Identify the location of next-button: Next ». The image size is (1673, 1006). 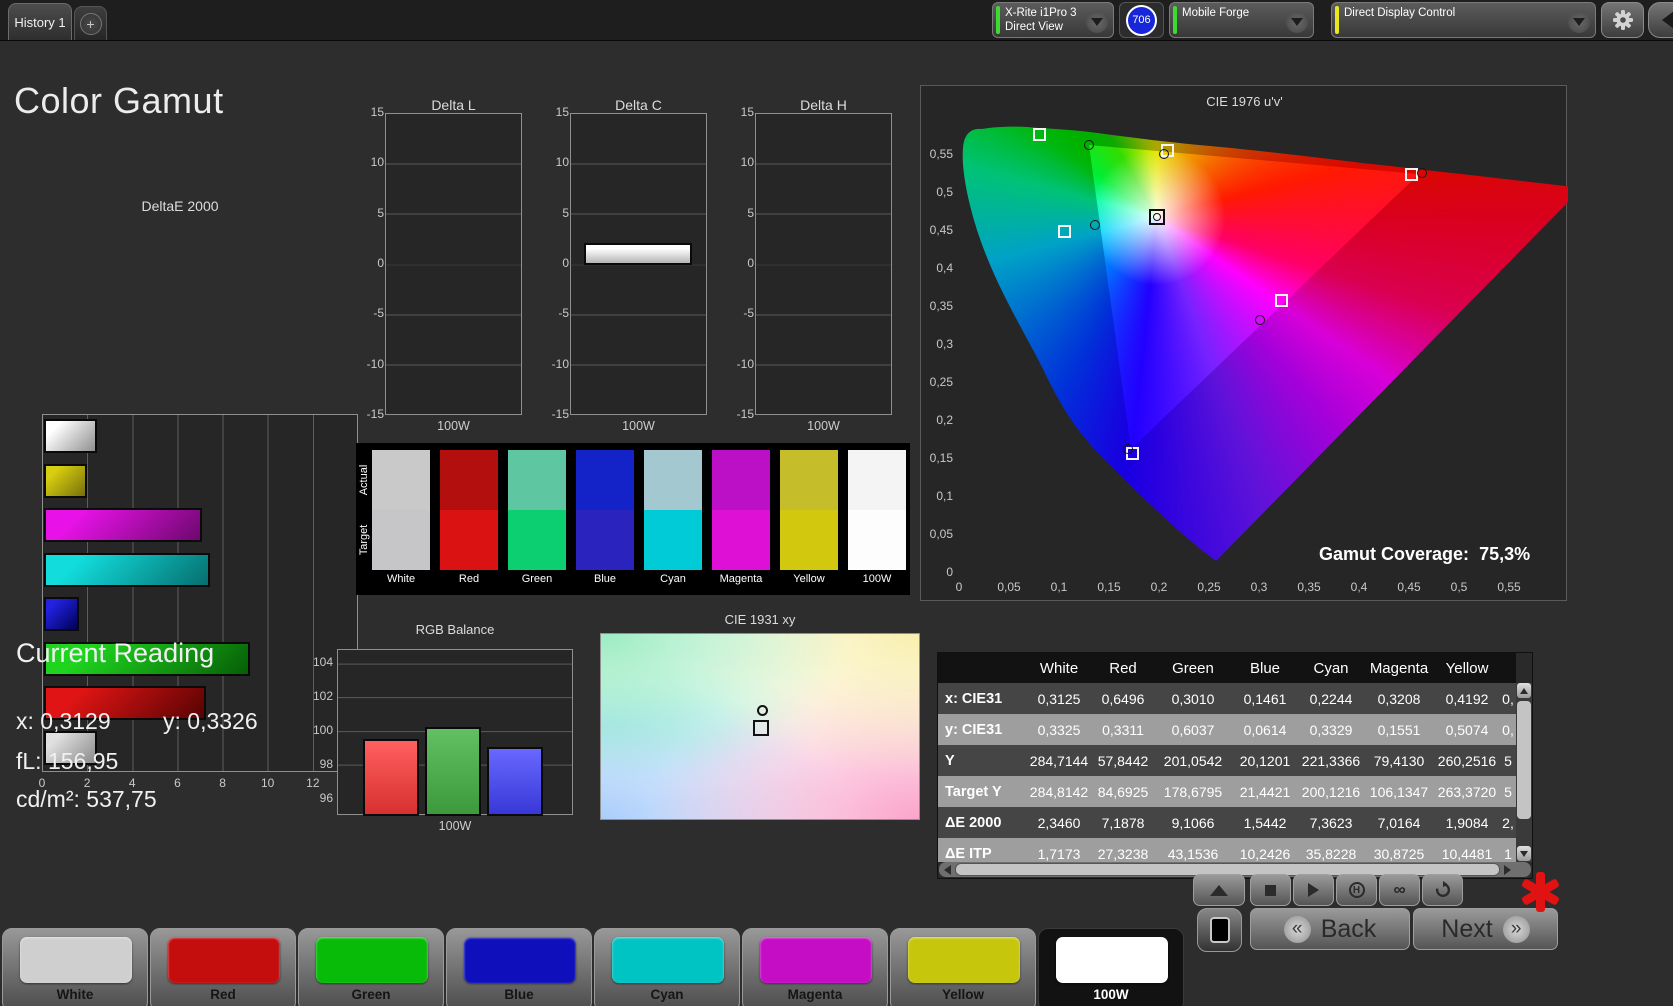
(1485, 929).